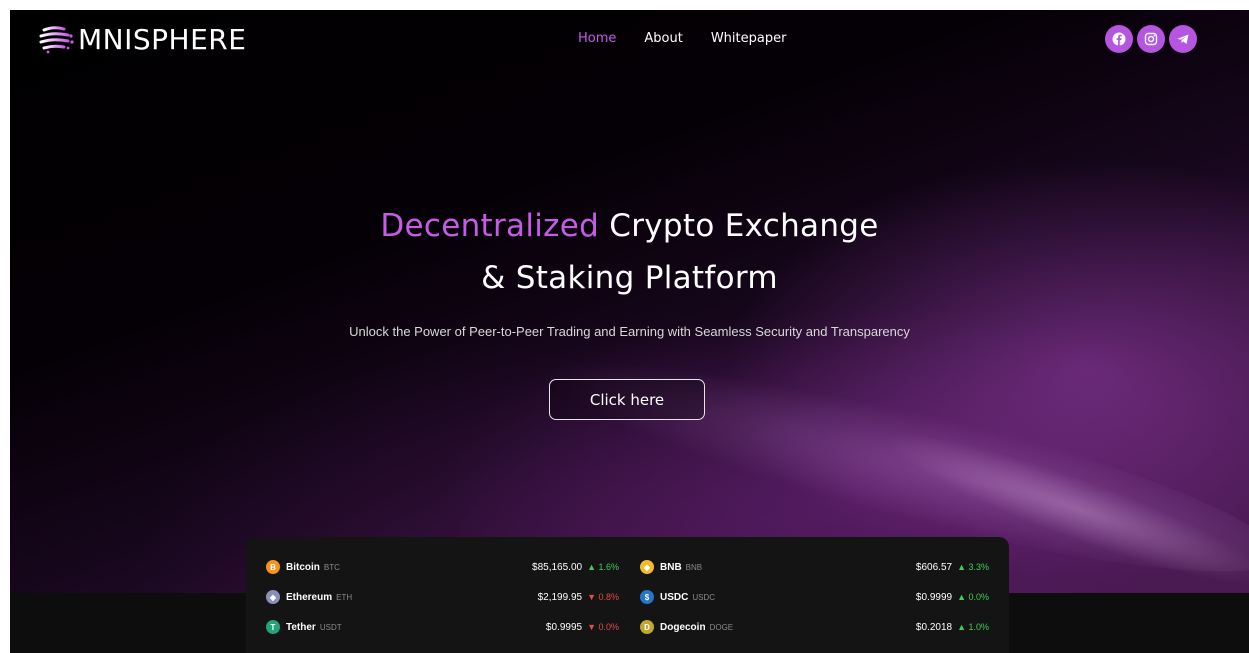 The image size is (1249, 653). Describe the element at coordinates (490, 226) in the screenshot. I see `hero-title-accent: Decentralized` at that location.